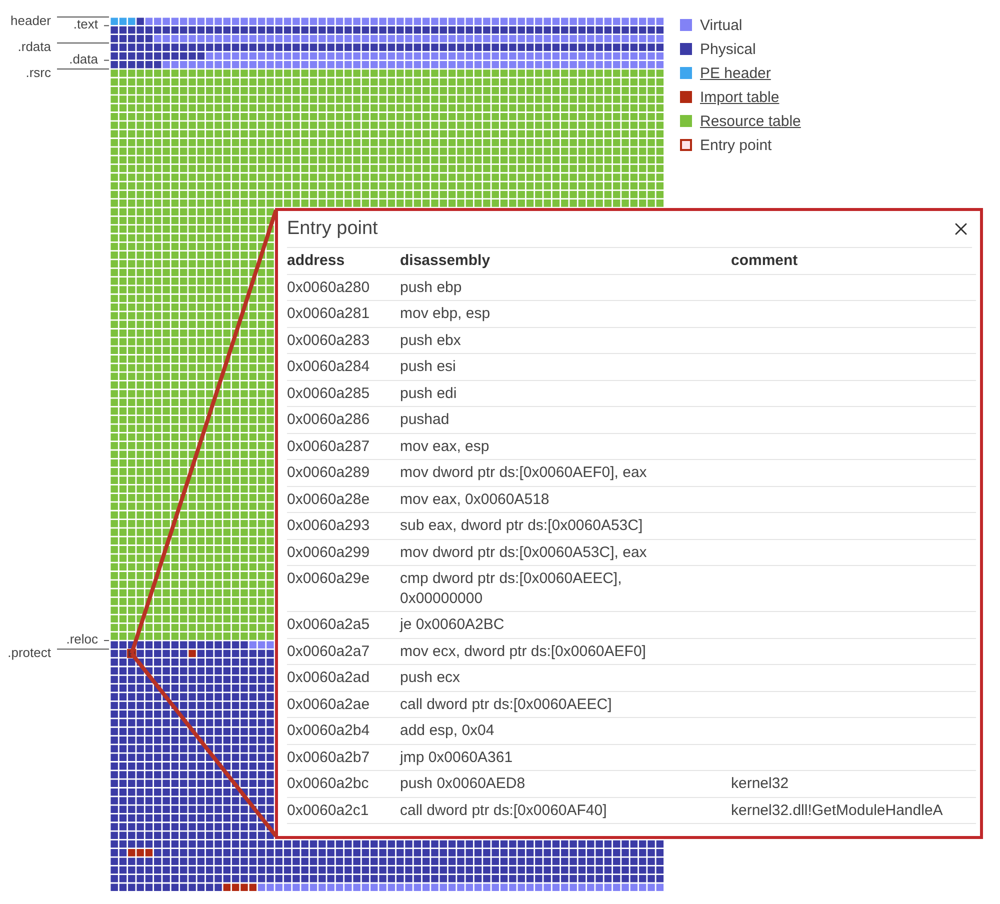 Image resolution: width=1000 pixels, height=904 pixels. What do you see at coordinates (565, 287) in the screenshot?
I see `disassembly-cell: push ebp` at bounding box center [565, 287].